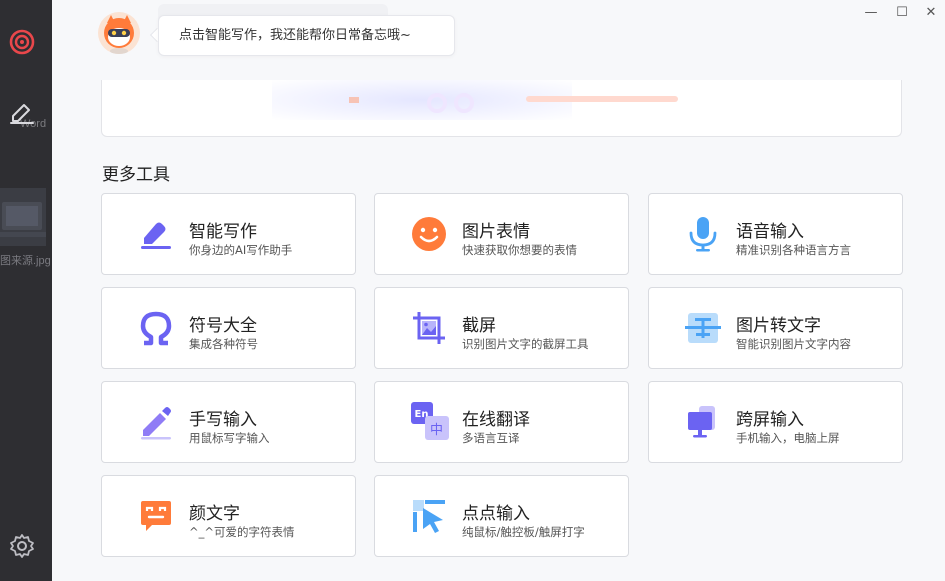 This screenshot has width=945, height=581. Describe the element at coordinates (602, 99) in the screenshot. I see `banner-decoration-bar` at that location.